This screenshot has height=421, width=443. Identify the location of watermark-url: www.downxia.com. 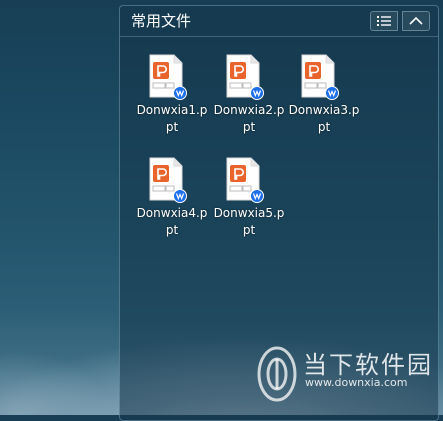
(356, 382).